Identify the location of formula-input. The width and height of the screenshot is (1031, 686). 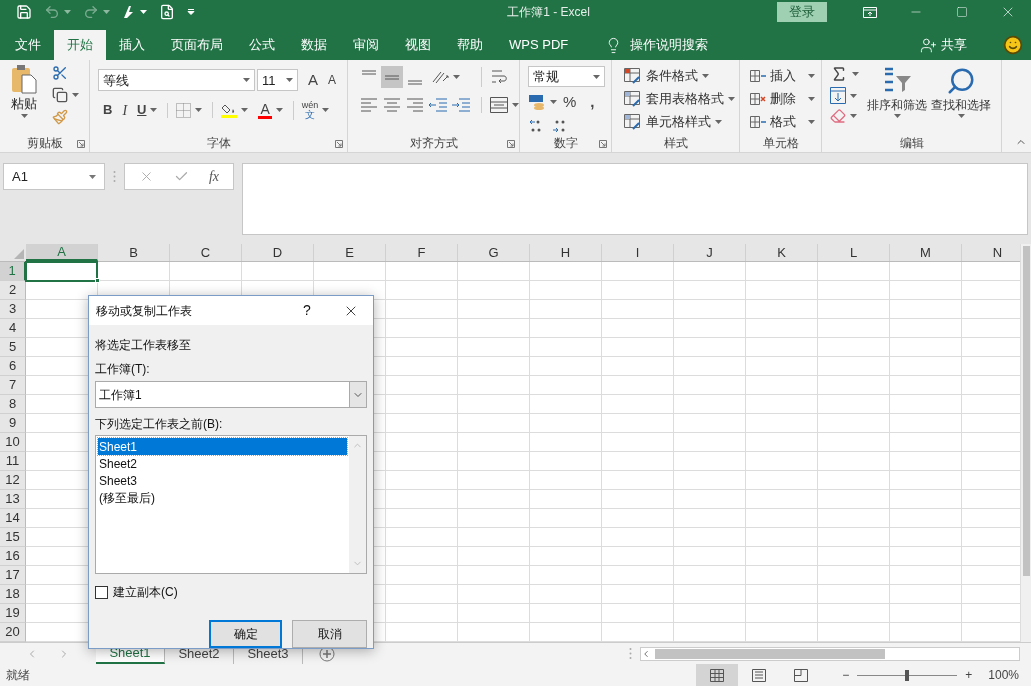
(635, 199).